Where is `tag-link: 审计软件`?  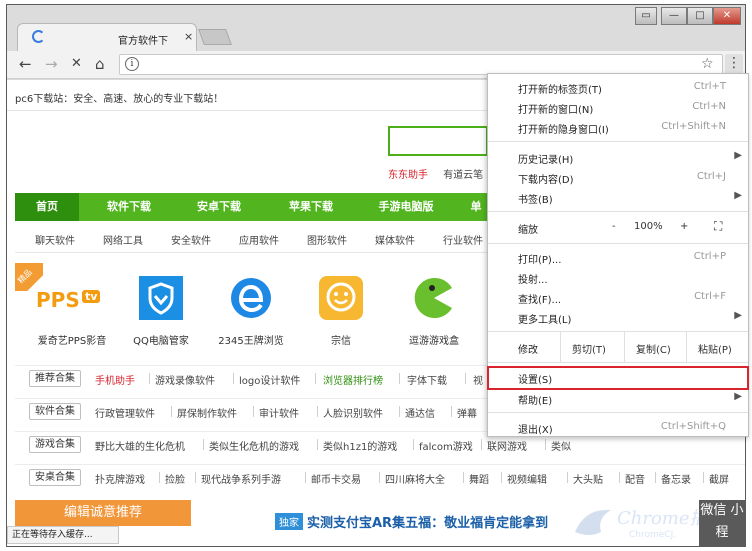
tag-link: 审计软件 is located at coordinates (279, 412).